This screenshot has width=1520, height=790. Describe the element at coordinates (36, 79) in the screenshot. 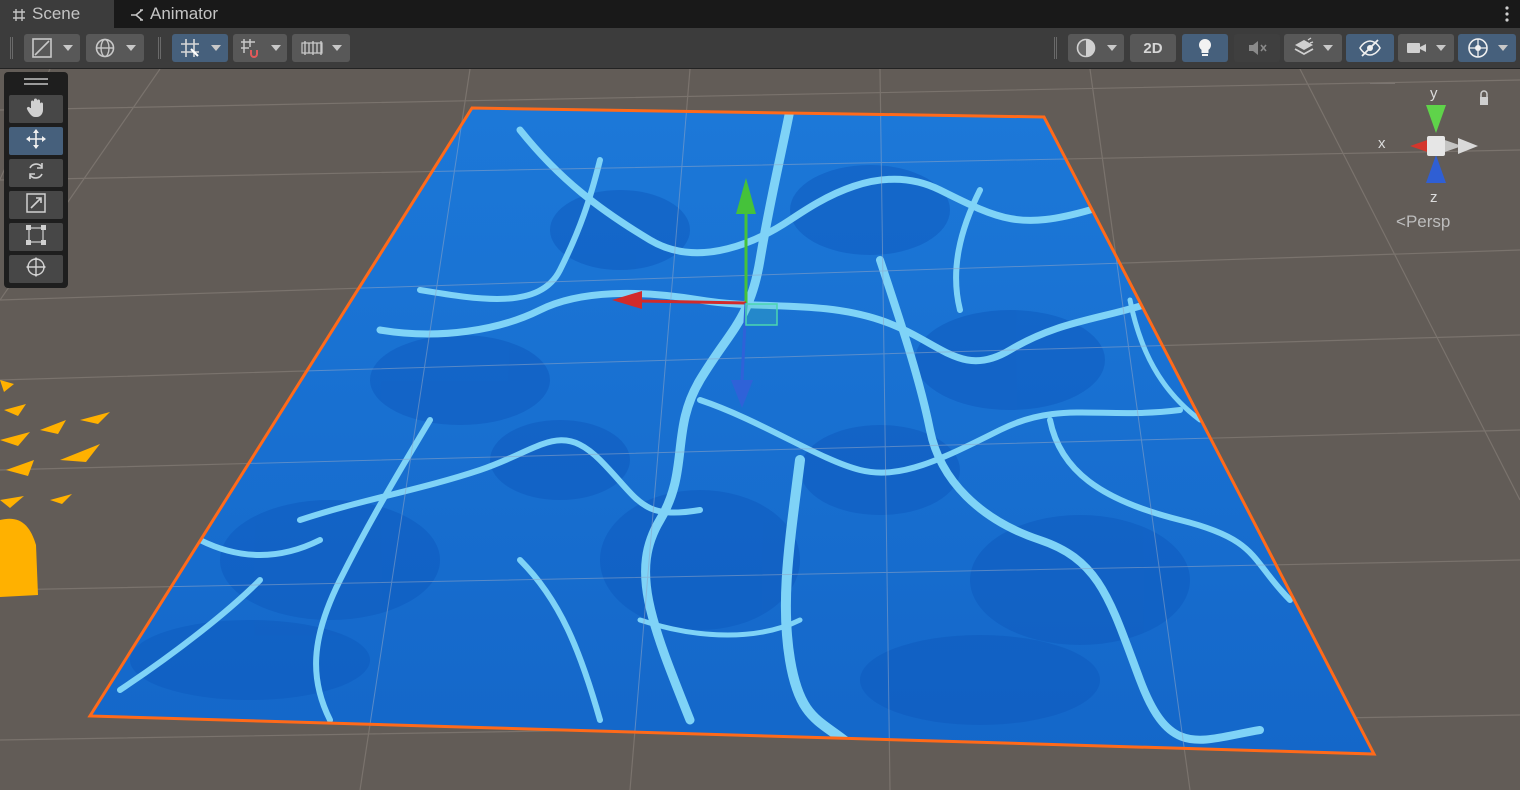

I see `overlay-drag-handle` at that location.